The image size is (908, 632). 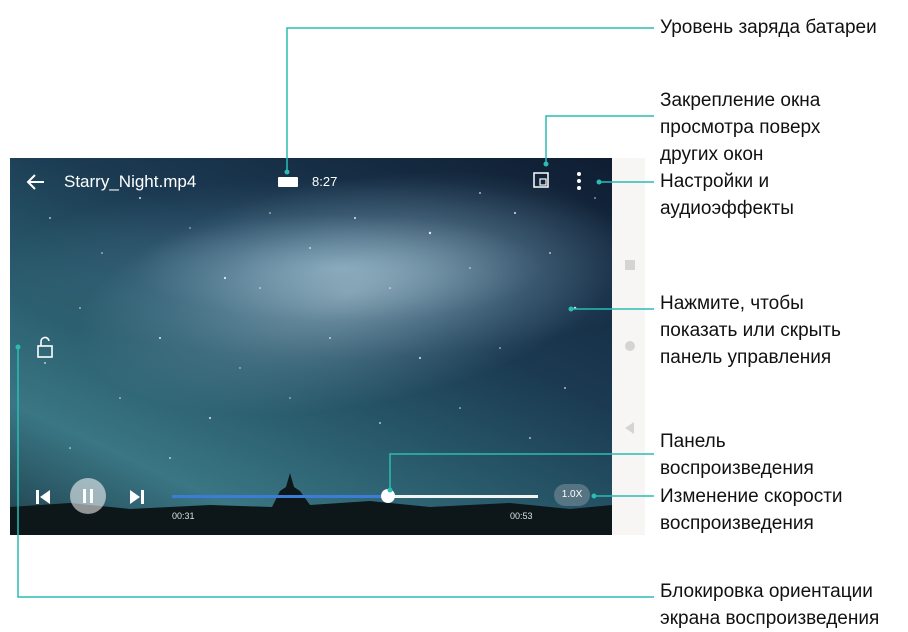 I want to click on skip-previous-icon, so click(x=43, y=497).